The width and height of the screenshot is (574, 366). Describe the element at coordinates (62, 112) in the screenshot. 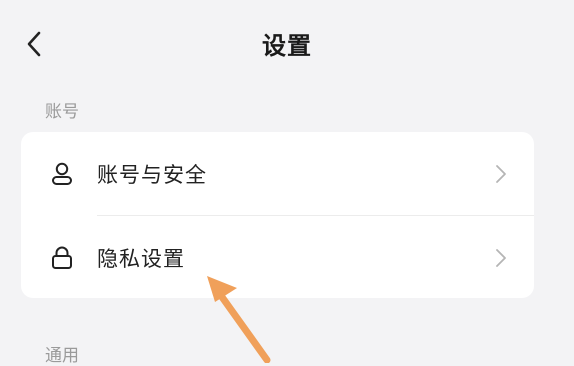

I see `section-label-account: 账号` at that location.